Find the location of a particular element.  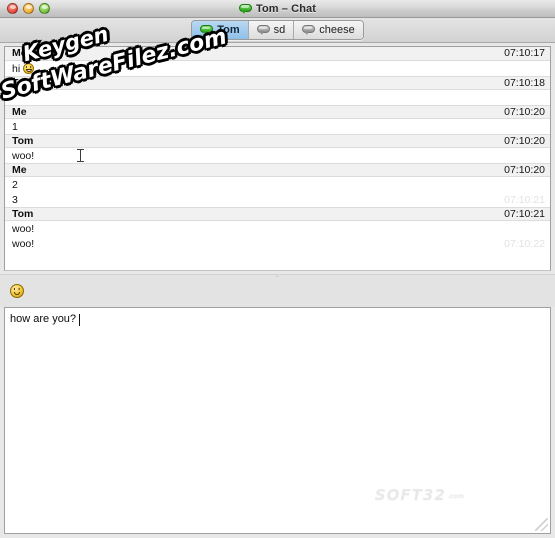

message-line is located at coordinates (277, 97).